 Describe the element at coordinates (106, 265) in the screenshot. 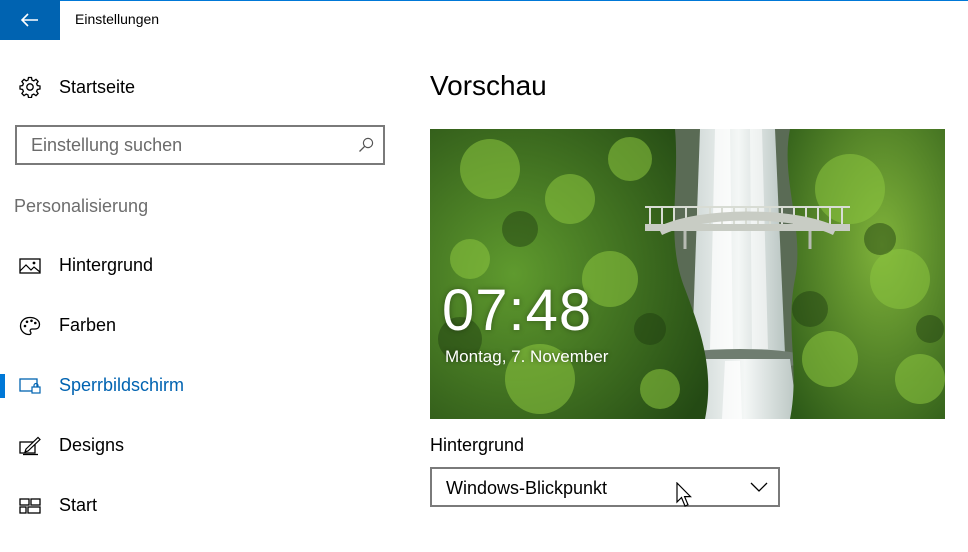

I see `sidebar-item-label: Hintergrund` at that location.